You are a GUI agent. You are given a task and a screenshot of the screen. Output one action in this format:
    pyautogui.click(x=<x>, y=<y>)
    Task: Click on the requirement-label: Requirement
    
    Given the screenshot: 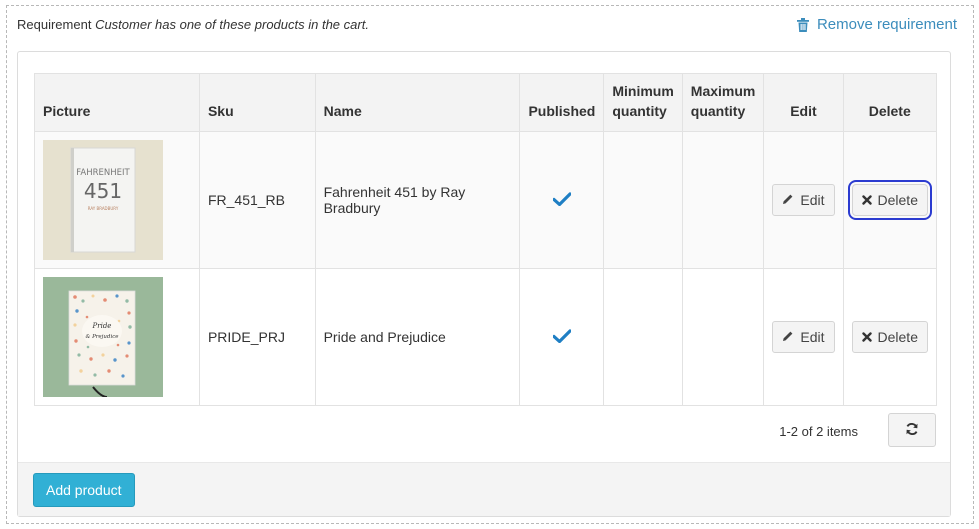 What is the action you would take?
    pyautogui.click(x=54, y=24)
    